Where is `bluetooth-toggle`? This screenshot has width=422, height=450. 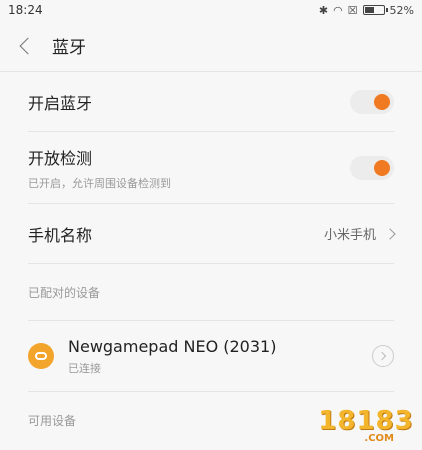 bluetooth-toggle is located at coordinates (372, 101).